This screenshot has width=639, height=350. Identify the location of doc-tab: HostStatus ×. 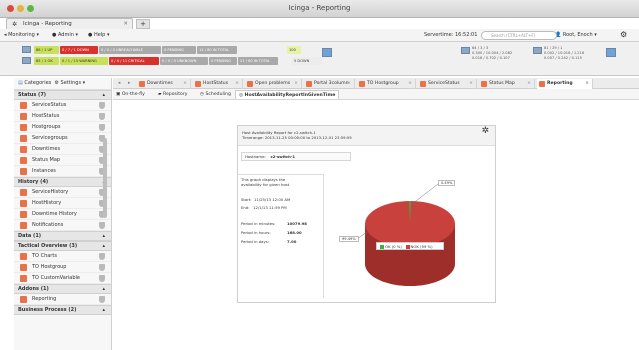
(218, 84).